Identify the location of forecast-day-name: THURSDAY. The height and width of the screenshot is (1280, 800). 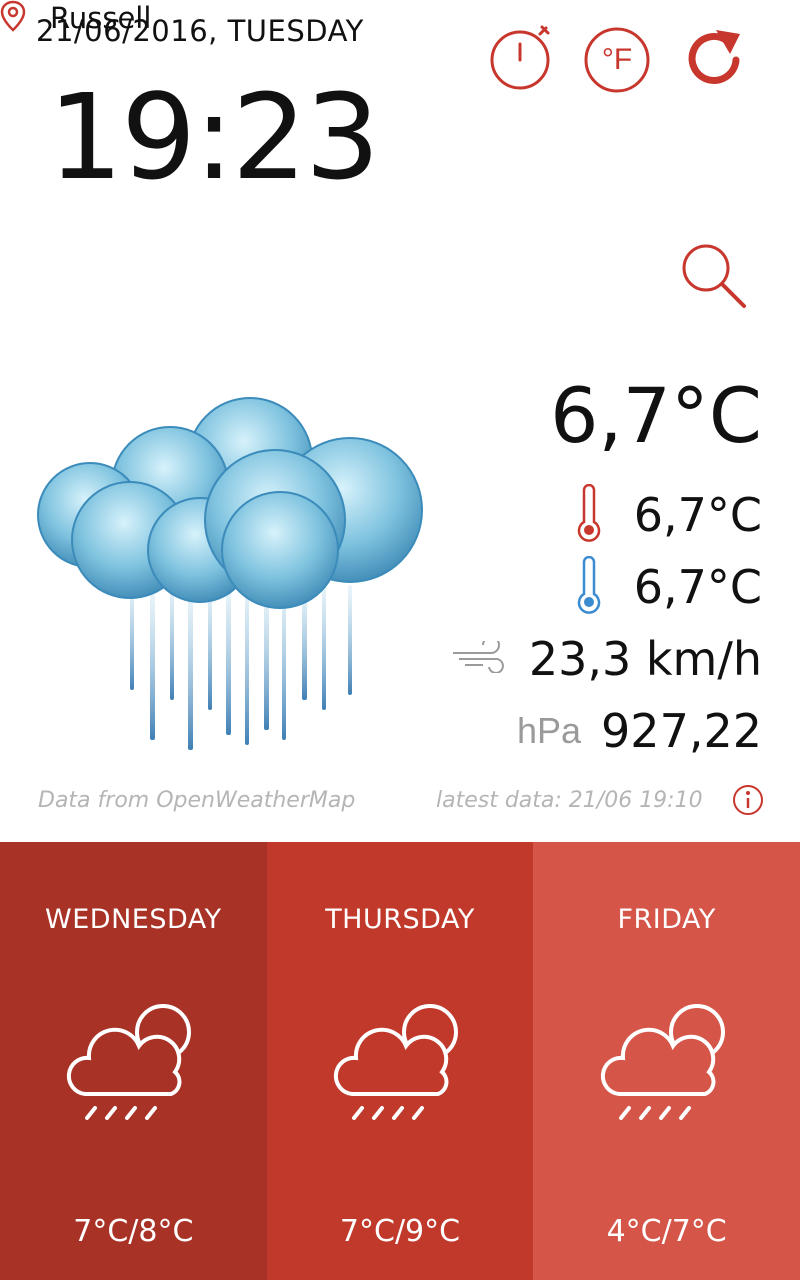
(400, 919).